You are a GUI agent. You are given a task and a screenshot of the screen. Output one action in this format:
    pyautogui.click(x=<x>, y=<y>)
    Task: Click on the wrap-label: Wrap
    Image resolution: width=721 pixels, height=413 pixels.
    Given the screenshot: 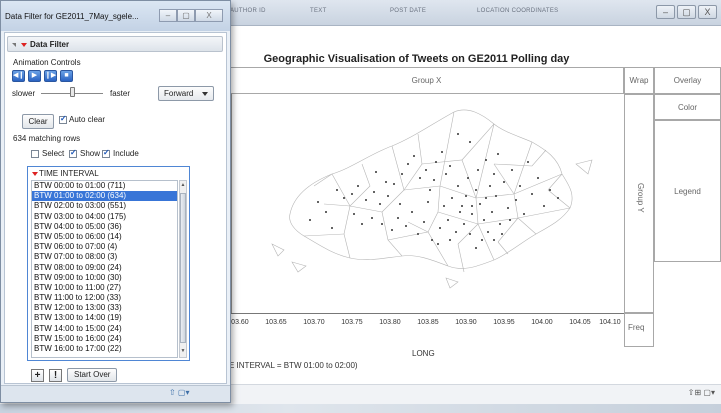 What is the action you would take?
    pyautogui.click(x=639, y=80)
    